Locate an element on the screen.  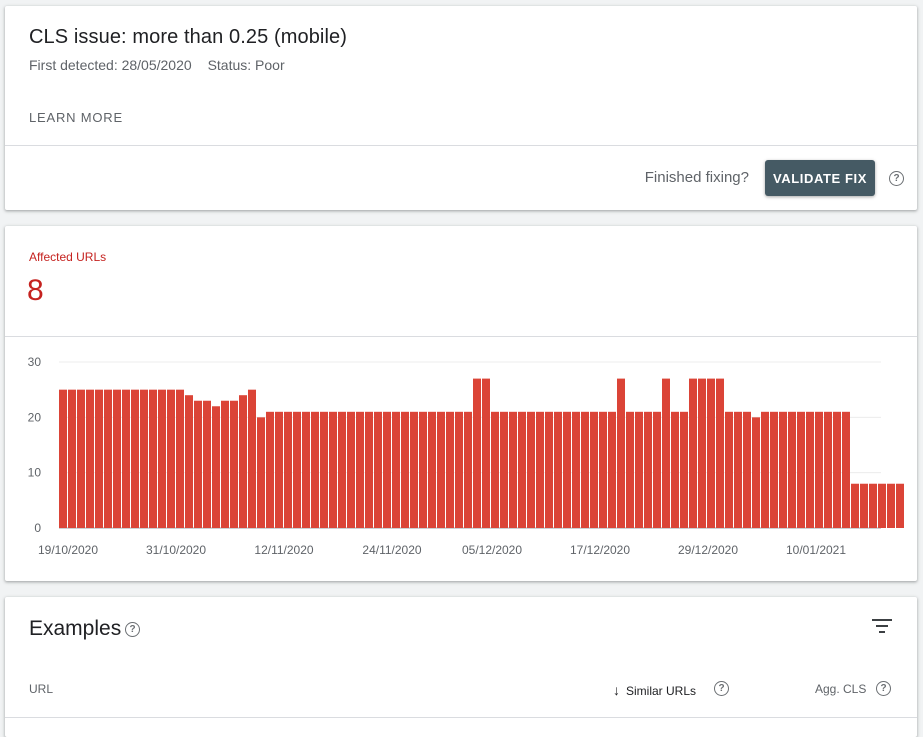
x-tick-label: 17/12/2020 is located at coordinates (600, 550).